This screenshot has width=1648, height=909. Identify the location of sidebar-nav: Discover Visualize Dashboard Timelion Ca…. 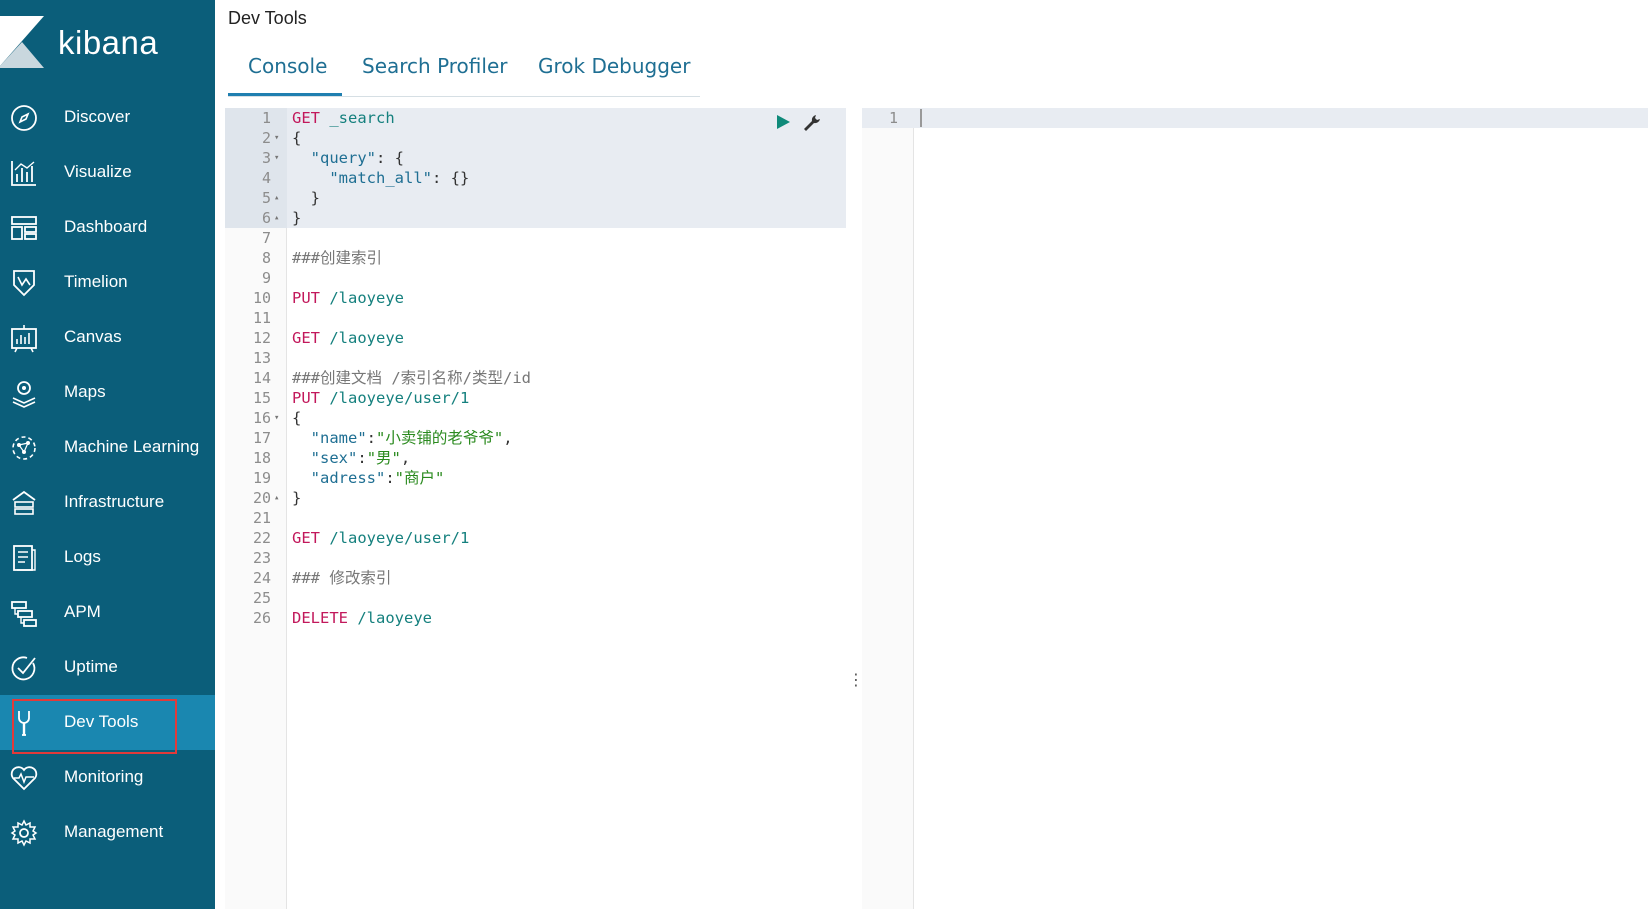
(107, 475).